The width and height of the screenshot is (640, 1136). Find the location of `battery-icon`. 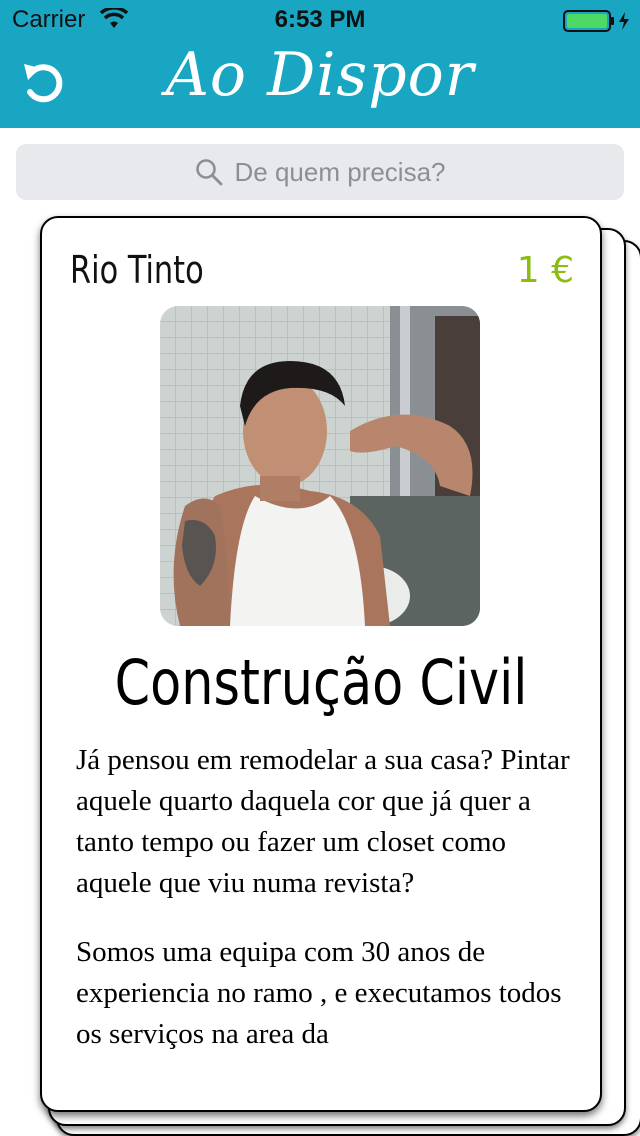

battery-icon is located at coordinates (596, 21).